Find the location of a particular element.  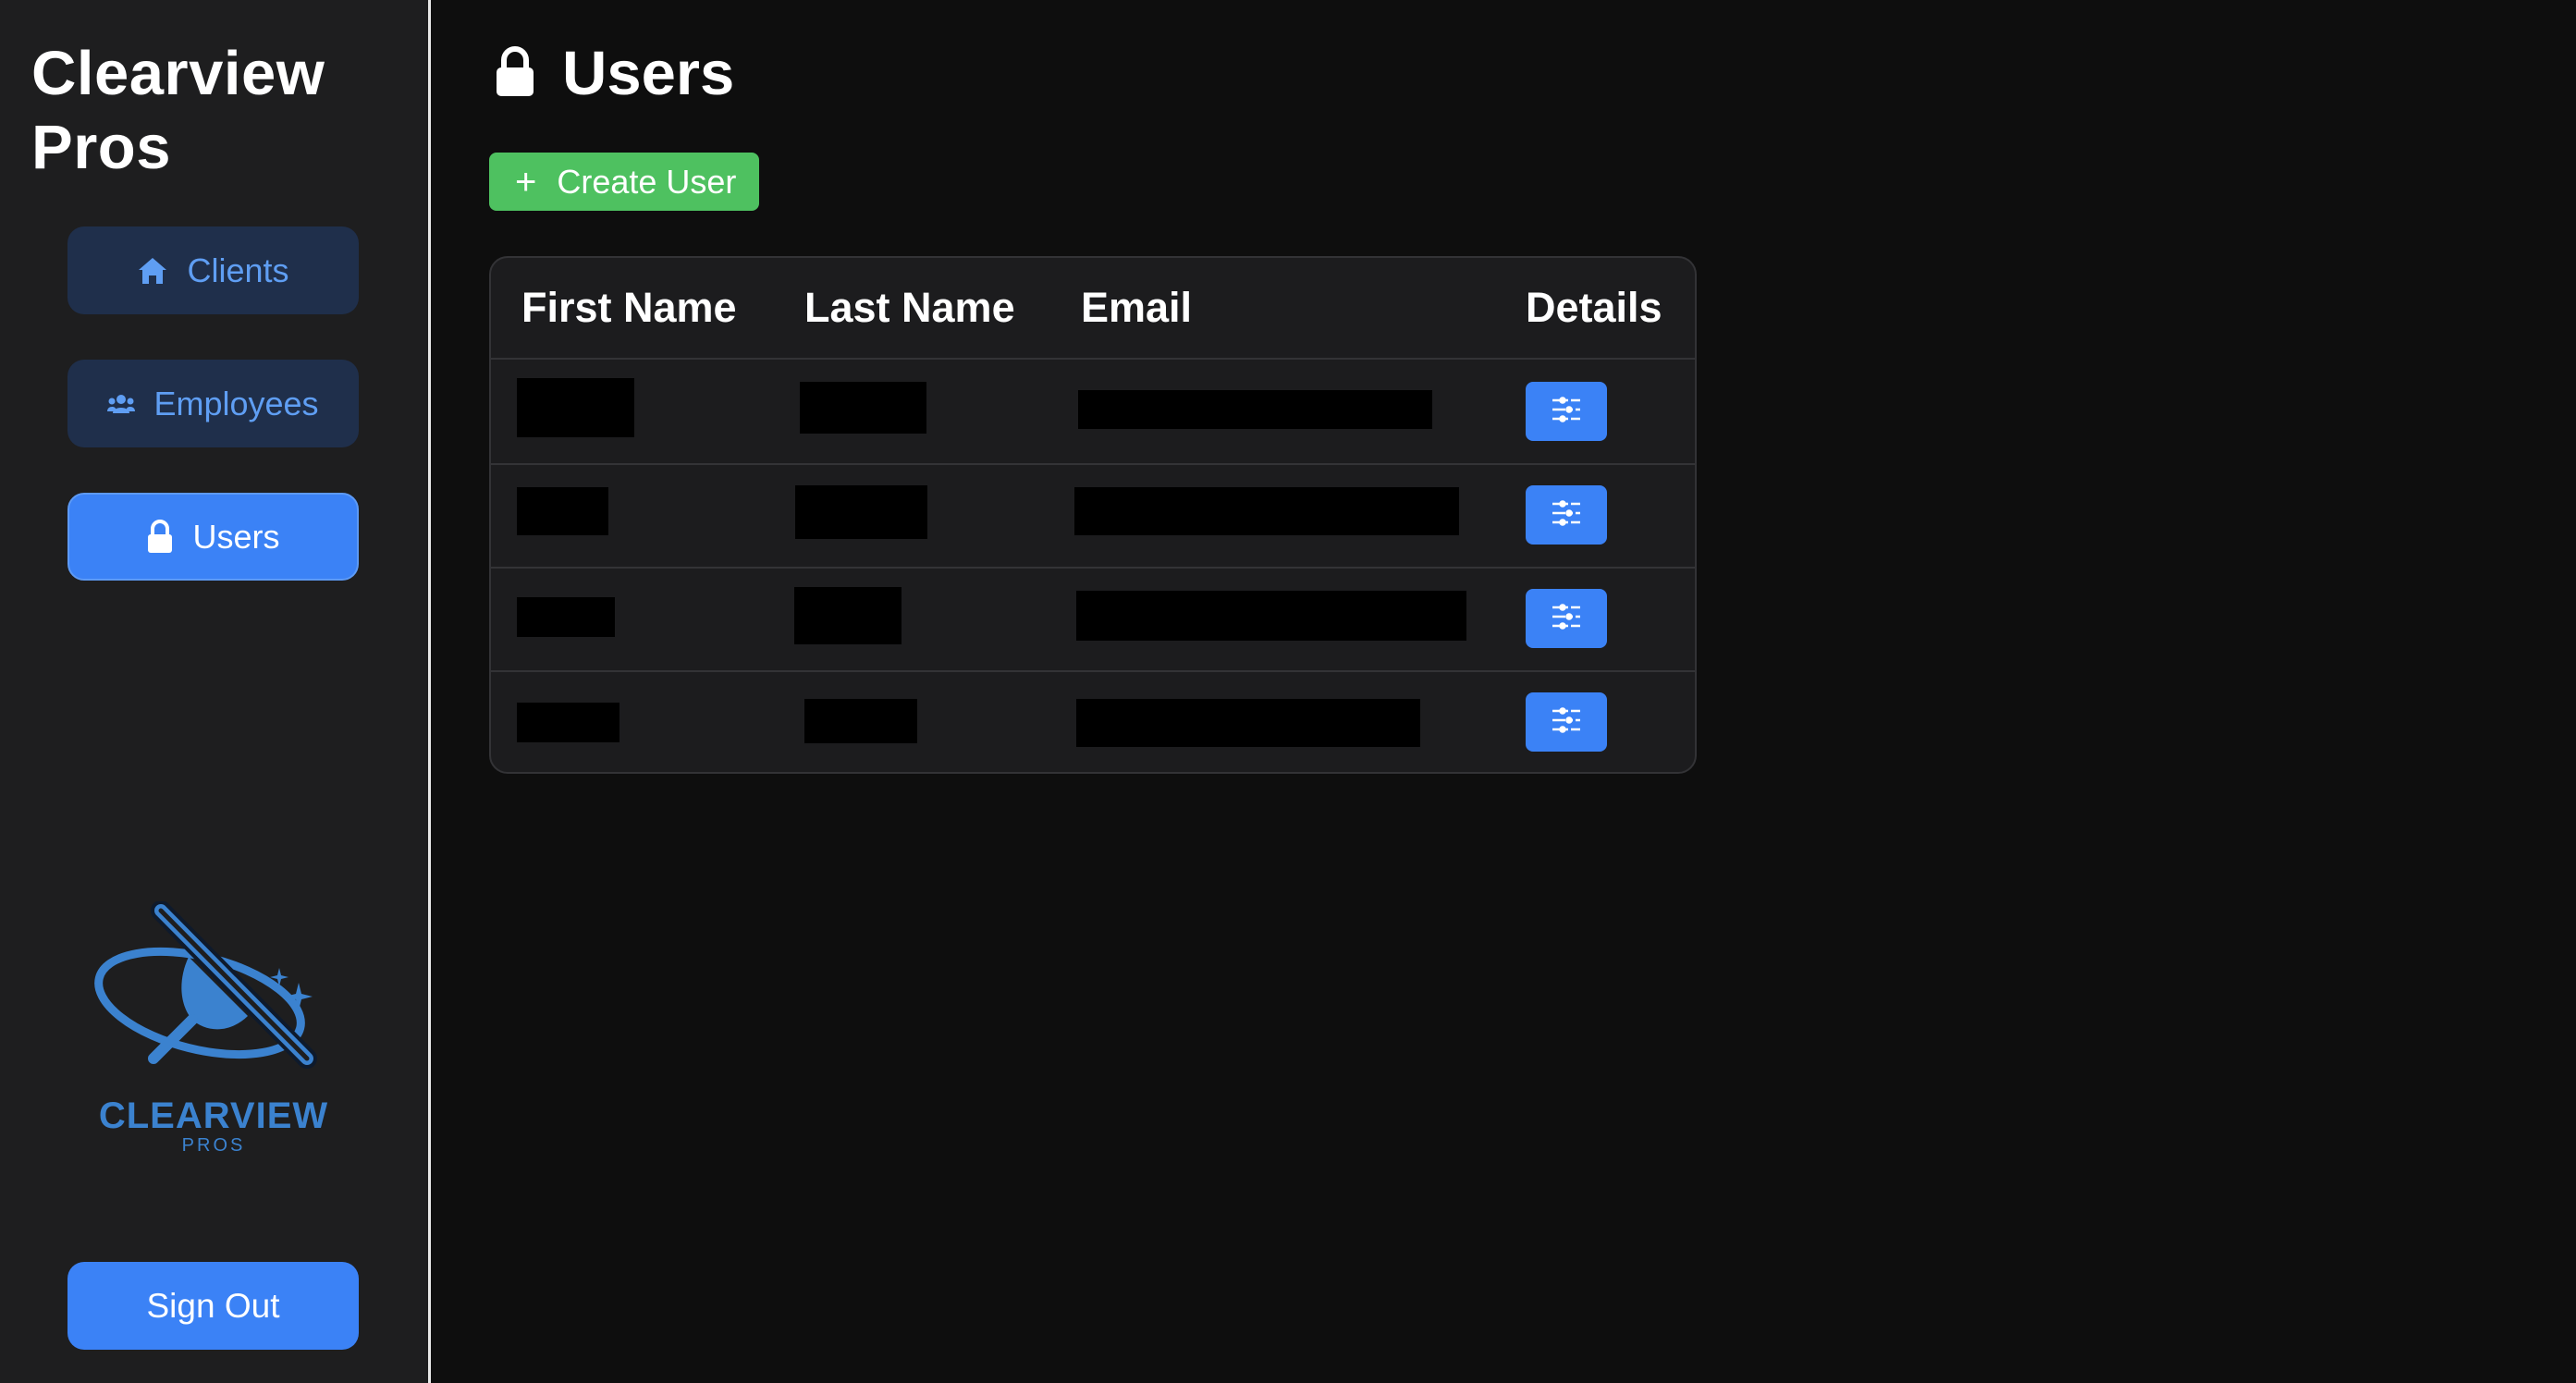

create-user-label: Create User is located at coordinates (647, 181).